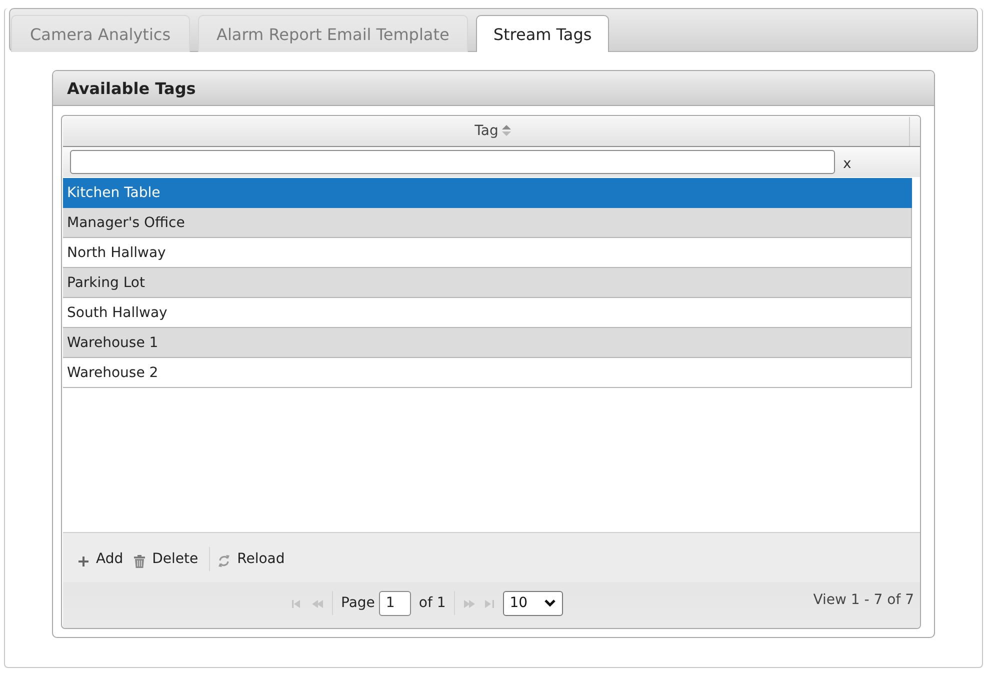 Image resolution: width=990 pixels, height=678 pixels. Describe the element at coordinates (843, 164) in the screenshot. I see `clear-filter-button: x` at that location.